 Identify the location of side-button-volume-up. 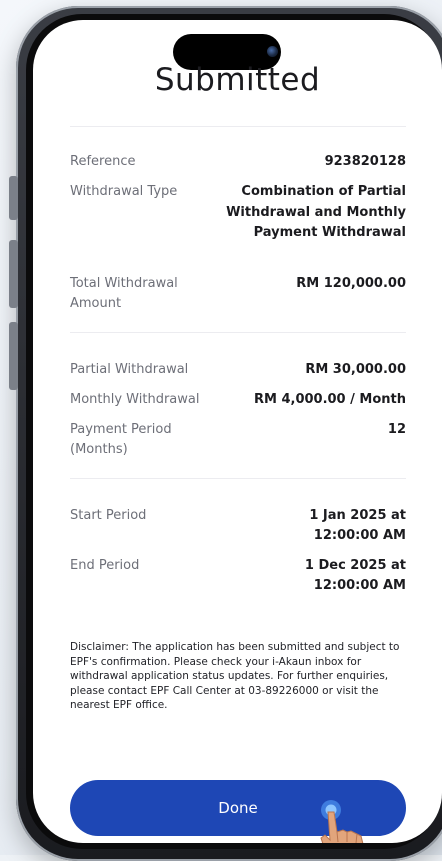
(13, 274).